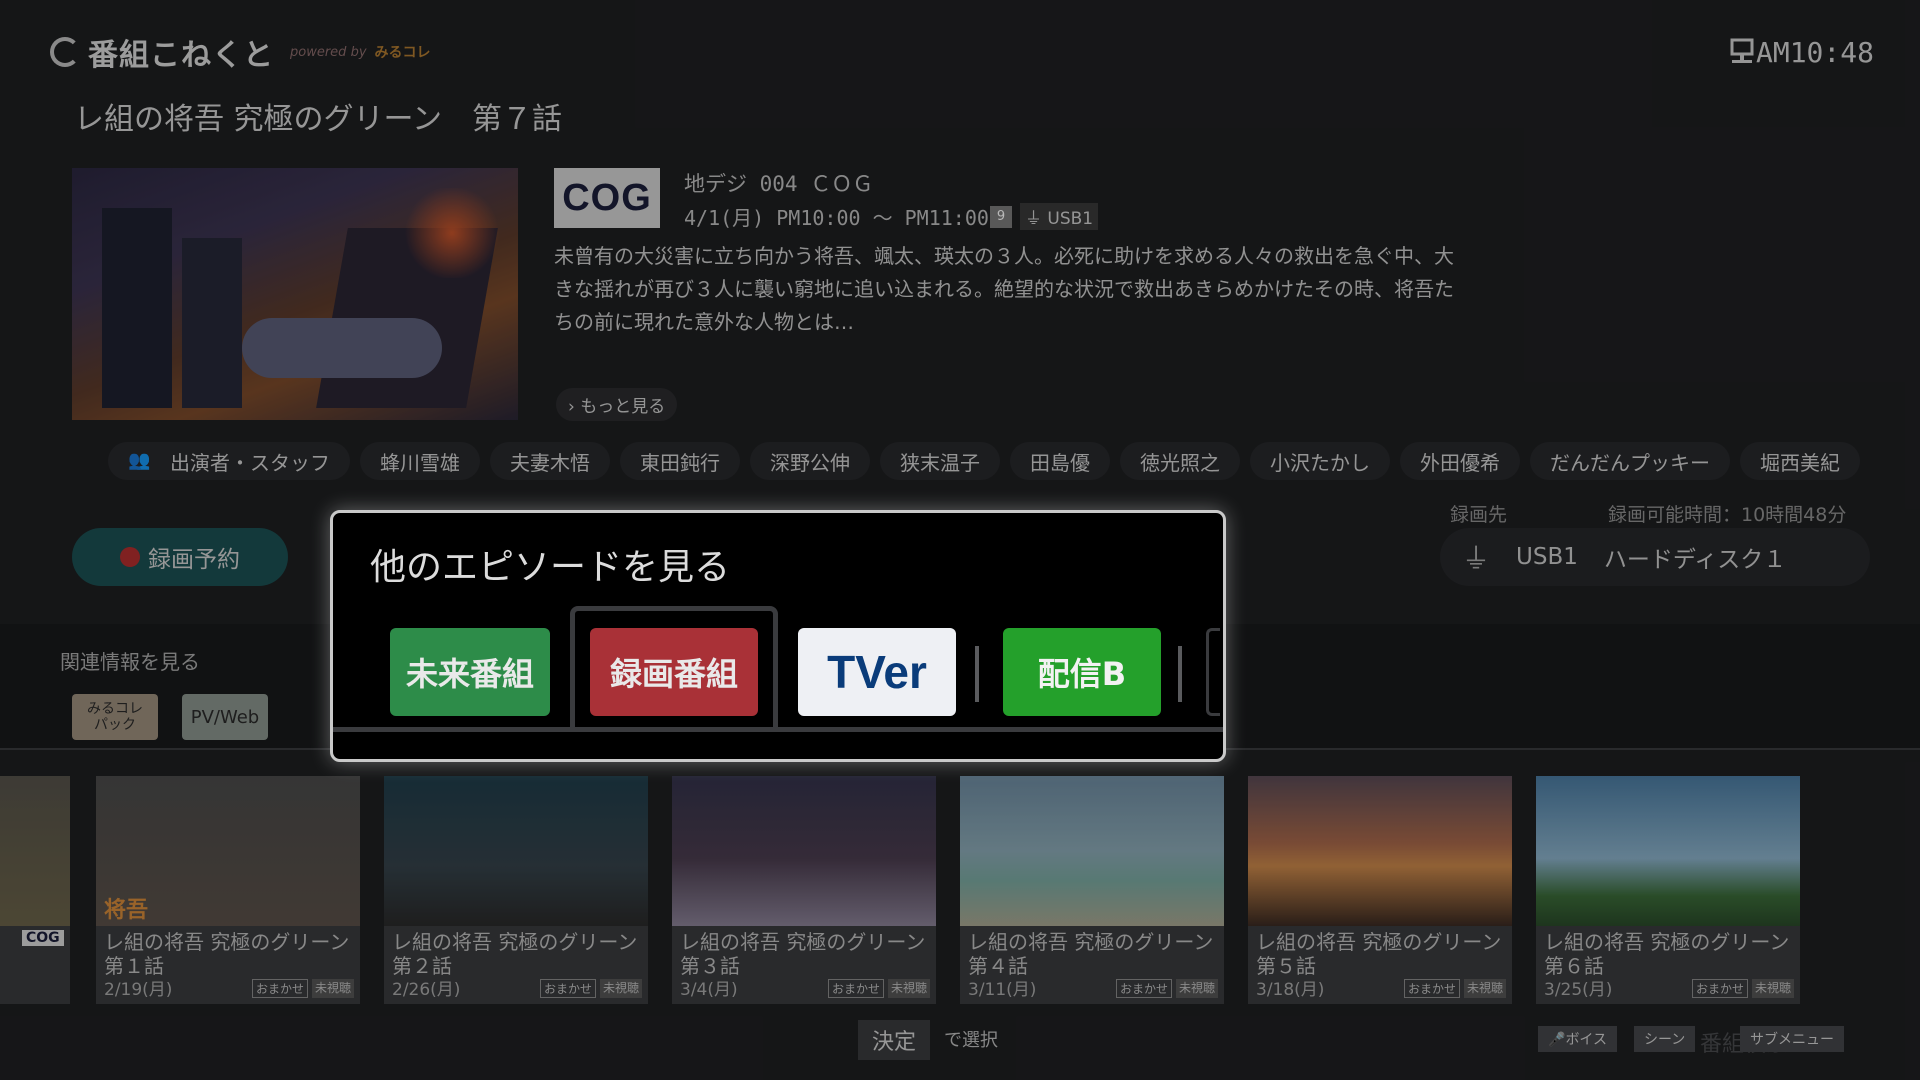  What do you see at coordinates (680, 461) in the screenshot?
I see `cast-chip: 東田鈍行` at bounding box center [680, 461].